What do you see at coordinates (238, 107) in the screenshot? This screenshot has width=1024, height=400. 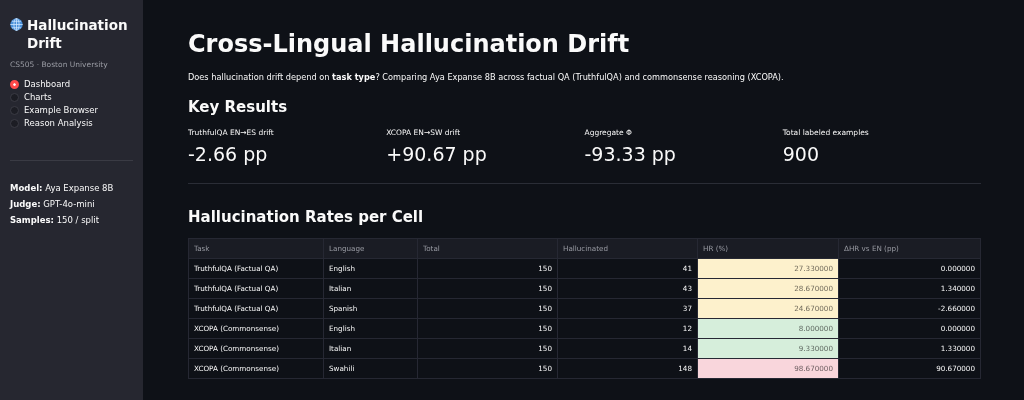 I see `section-heading: Key Results` at bounding box center [238, 107].